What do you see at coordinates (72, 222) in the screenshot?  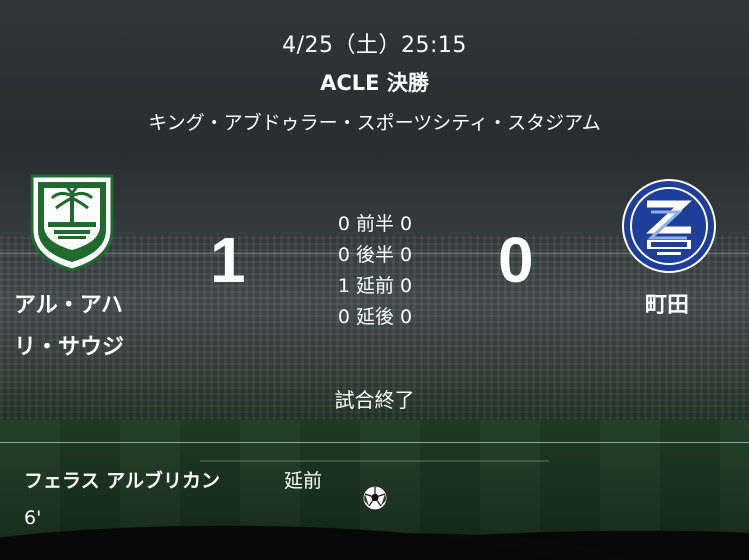 I see `al-ahli-crest-icon` at bounding box center [72, 222].